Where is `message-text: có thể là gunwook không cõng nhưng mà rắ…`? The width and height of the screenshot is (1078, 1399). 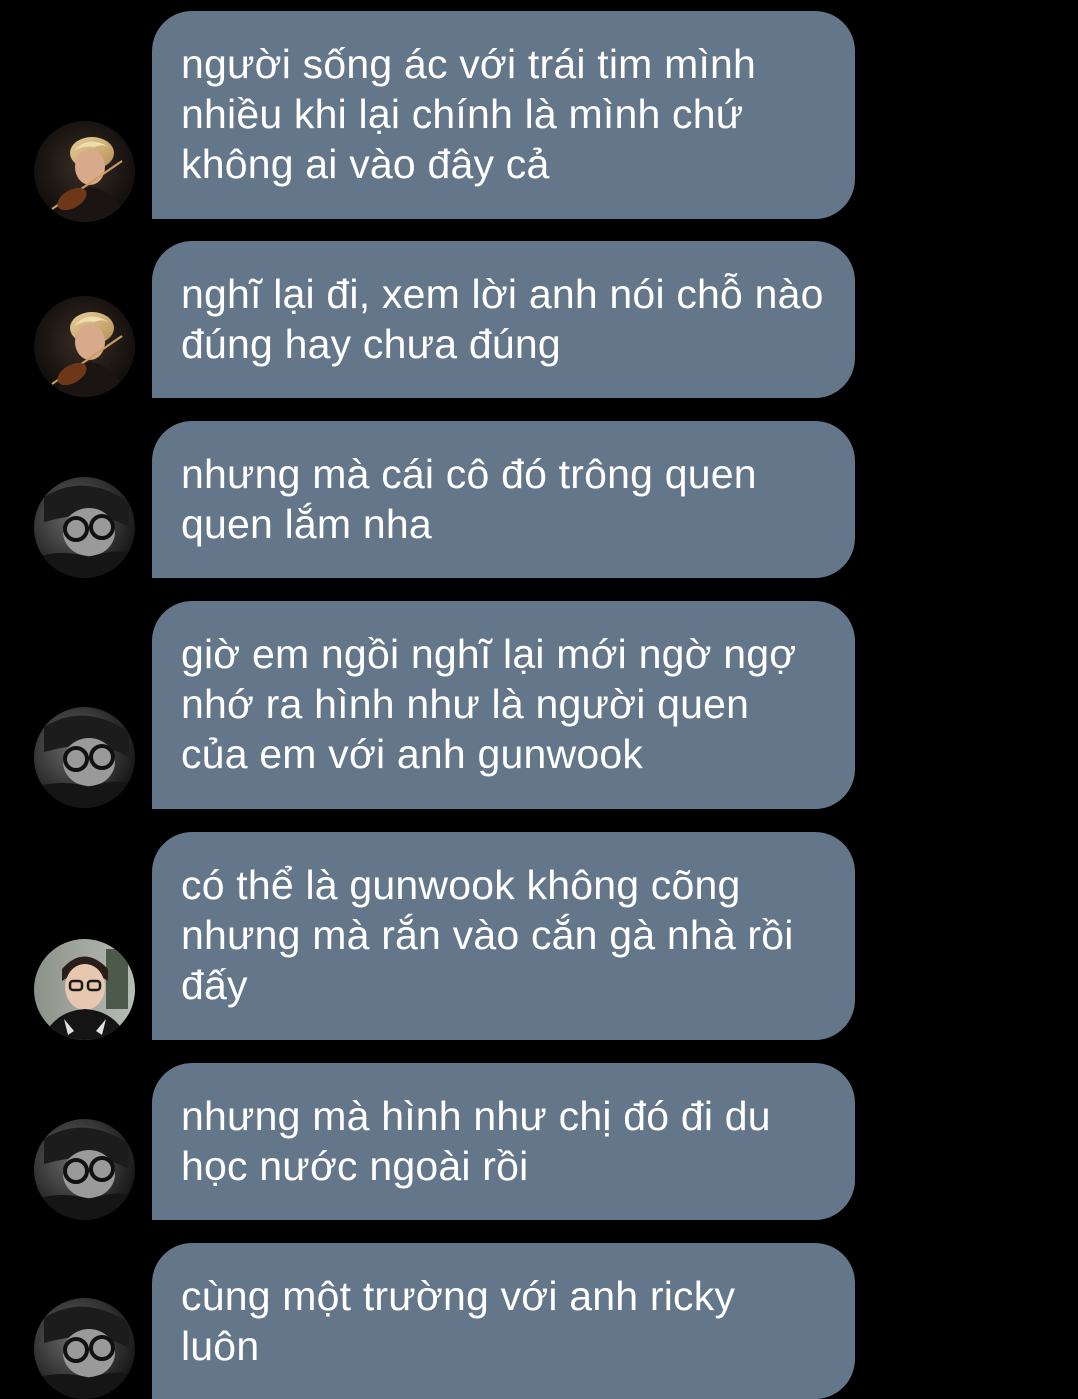 message-text: có thể là gunwook không cõng nhưng mà rắ… is located at coordinates (487, 935).